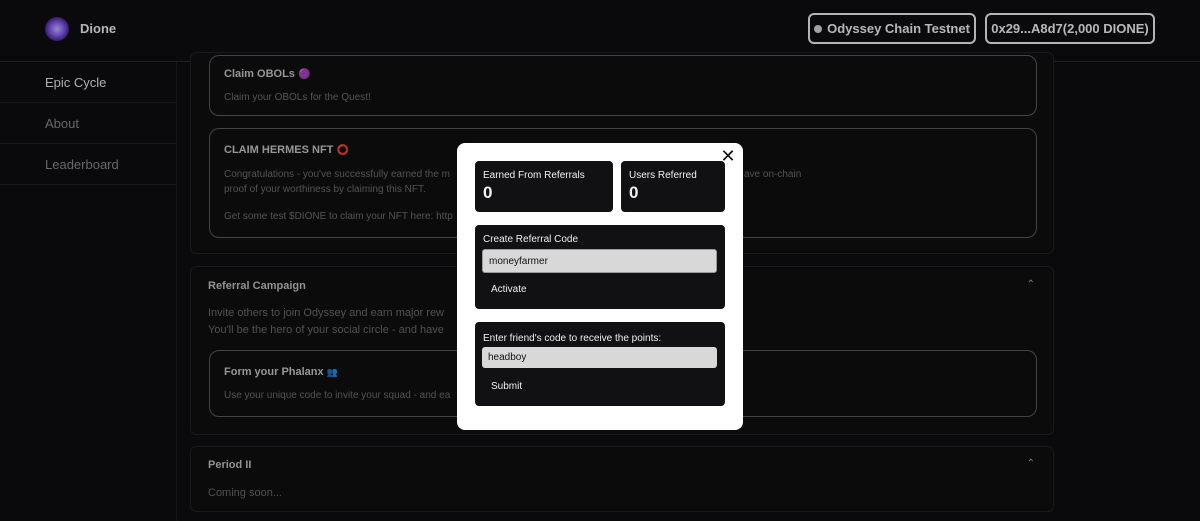 This screenshot has width=1200, height=521. I want to click on users-value: 0, so click(634, 192).